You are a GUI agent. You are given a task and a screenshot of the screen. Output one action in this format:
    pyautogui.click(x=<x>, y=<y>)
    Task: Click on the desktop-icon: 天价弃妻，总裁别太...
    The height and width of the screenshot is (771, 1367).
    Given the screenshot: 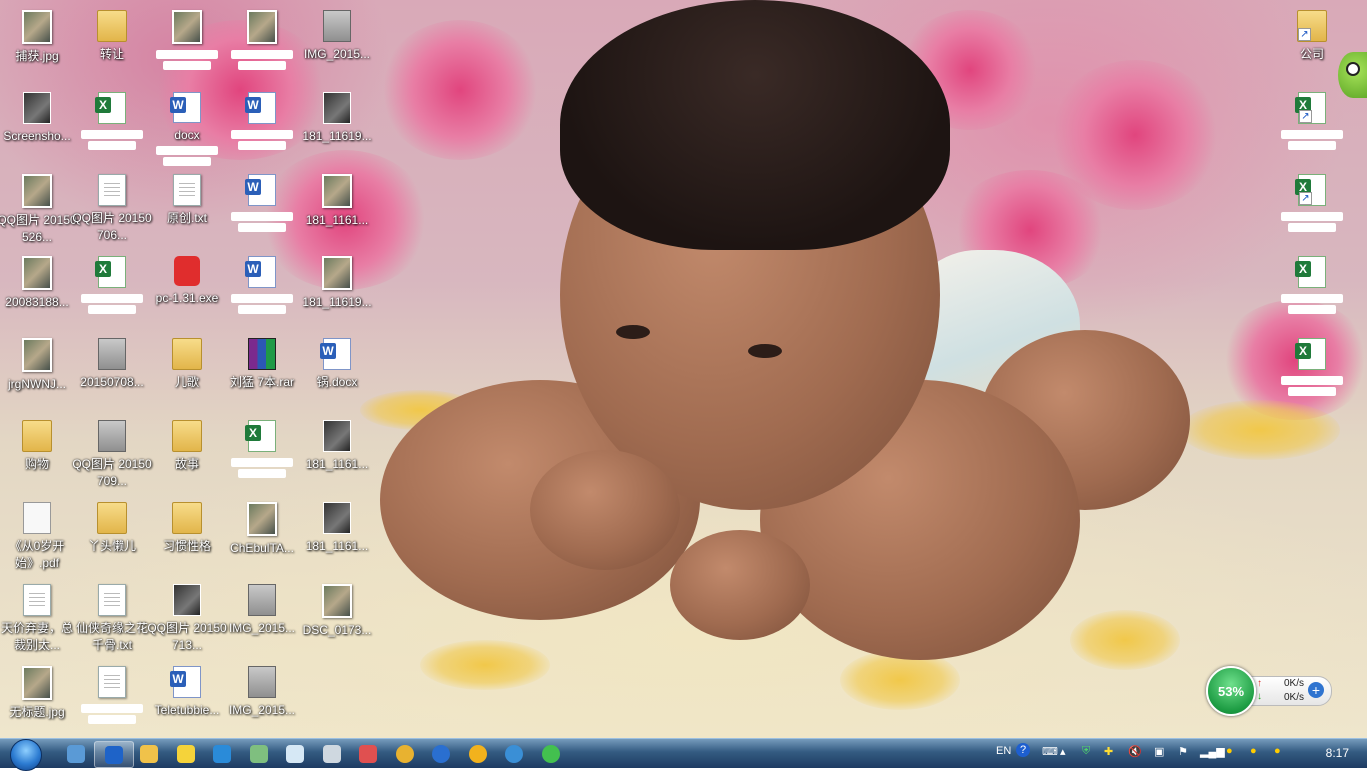 What is the action you would take?
    pyautogui.click(x=39, y=617)
    